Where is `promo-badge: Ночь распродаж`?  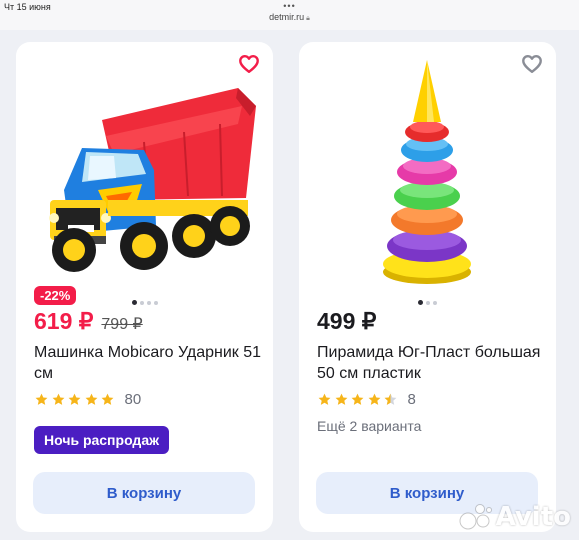 promo-badge: Ночь распродаж is located at coordinates (102, 440).